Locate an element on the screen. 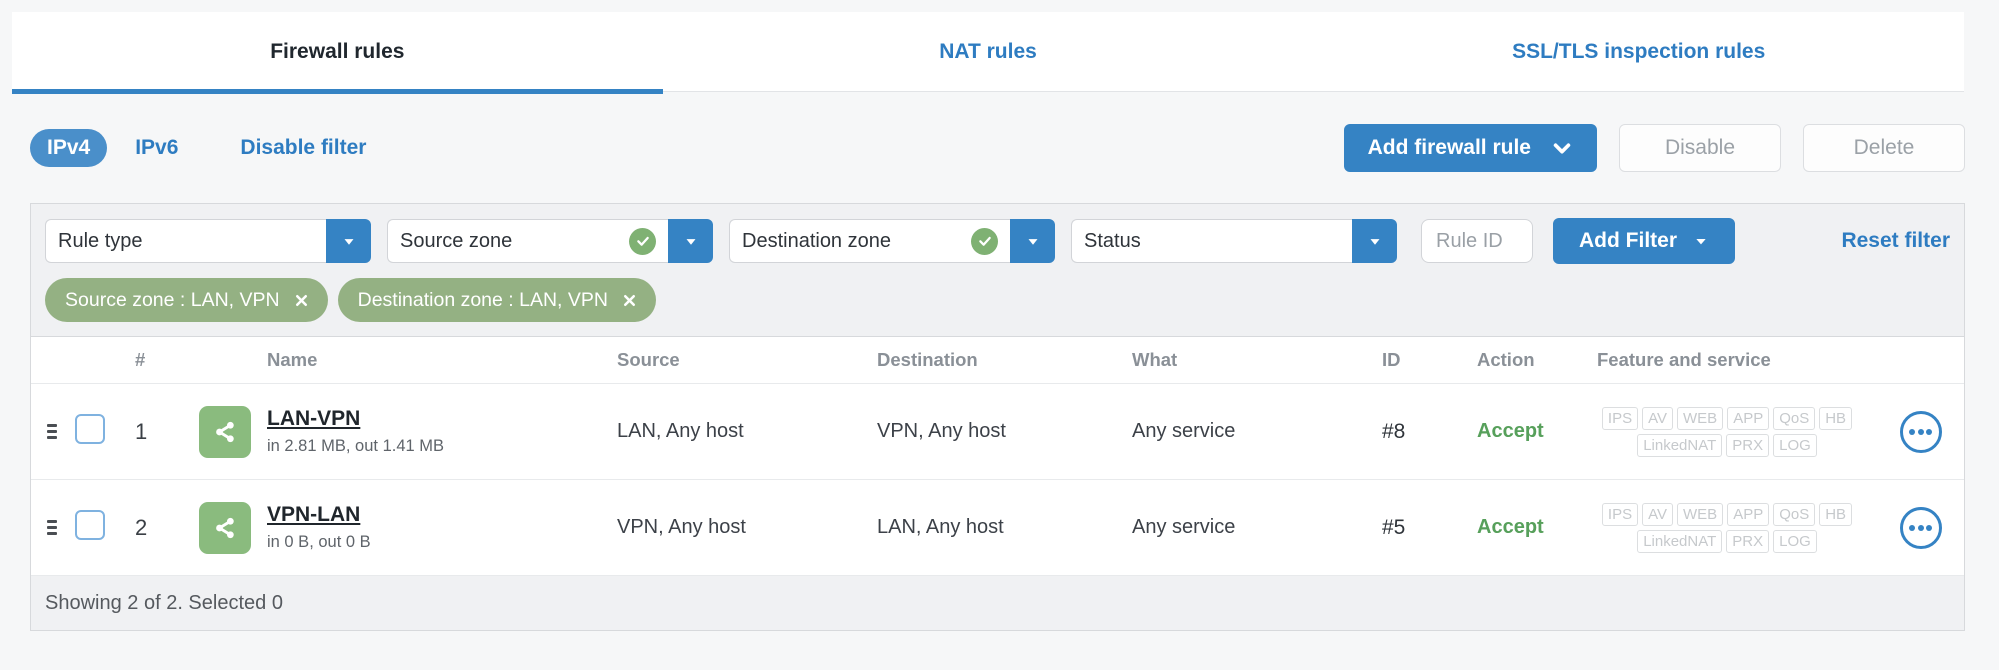 This screenshot has height=670, width=1999. col-name: Name is located at coordinates (292, 359).